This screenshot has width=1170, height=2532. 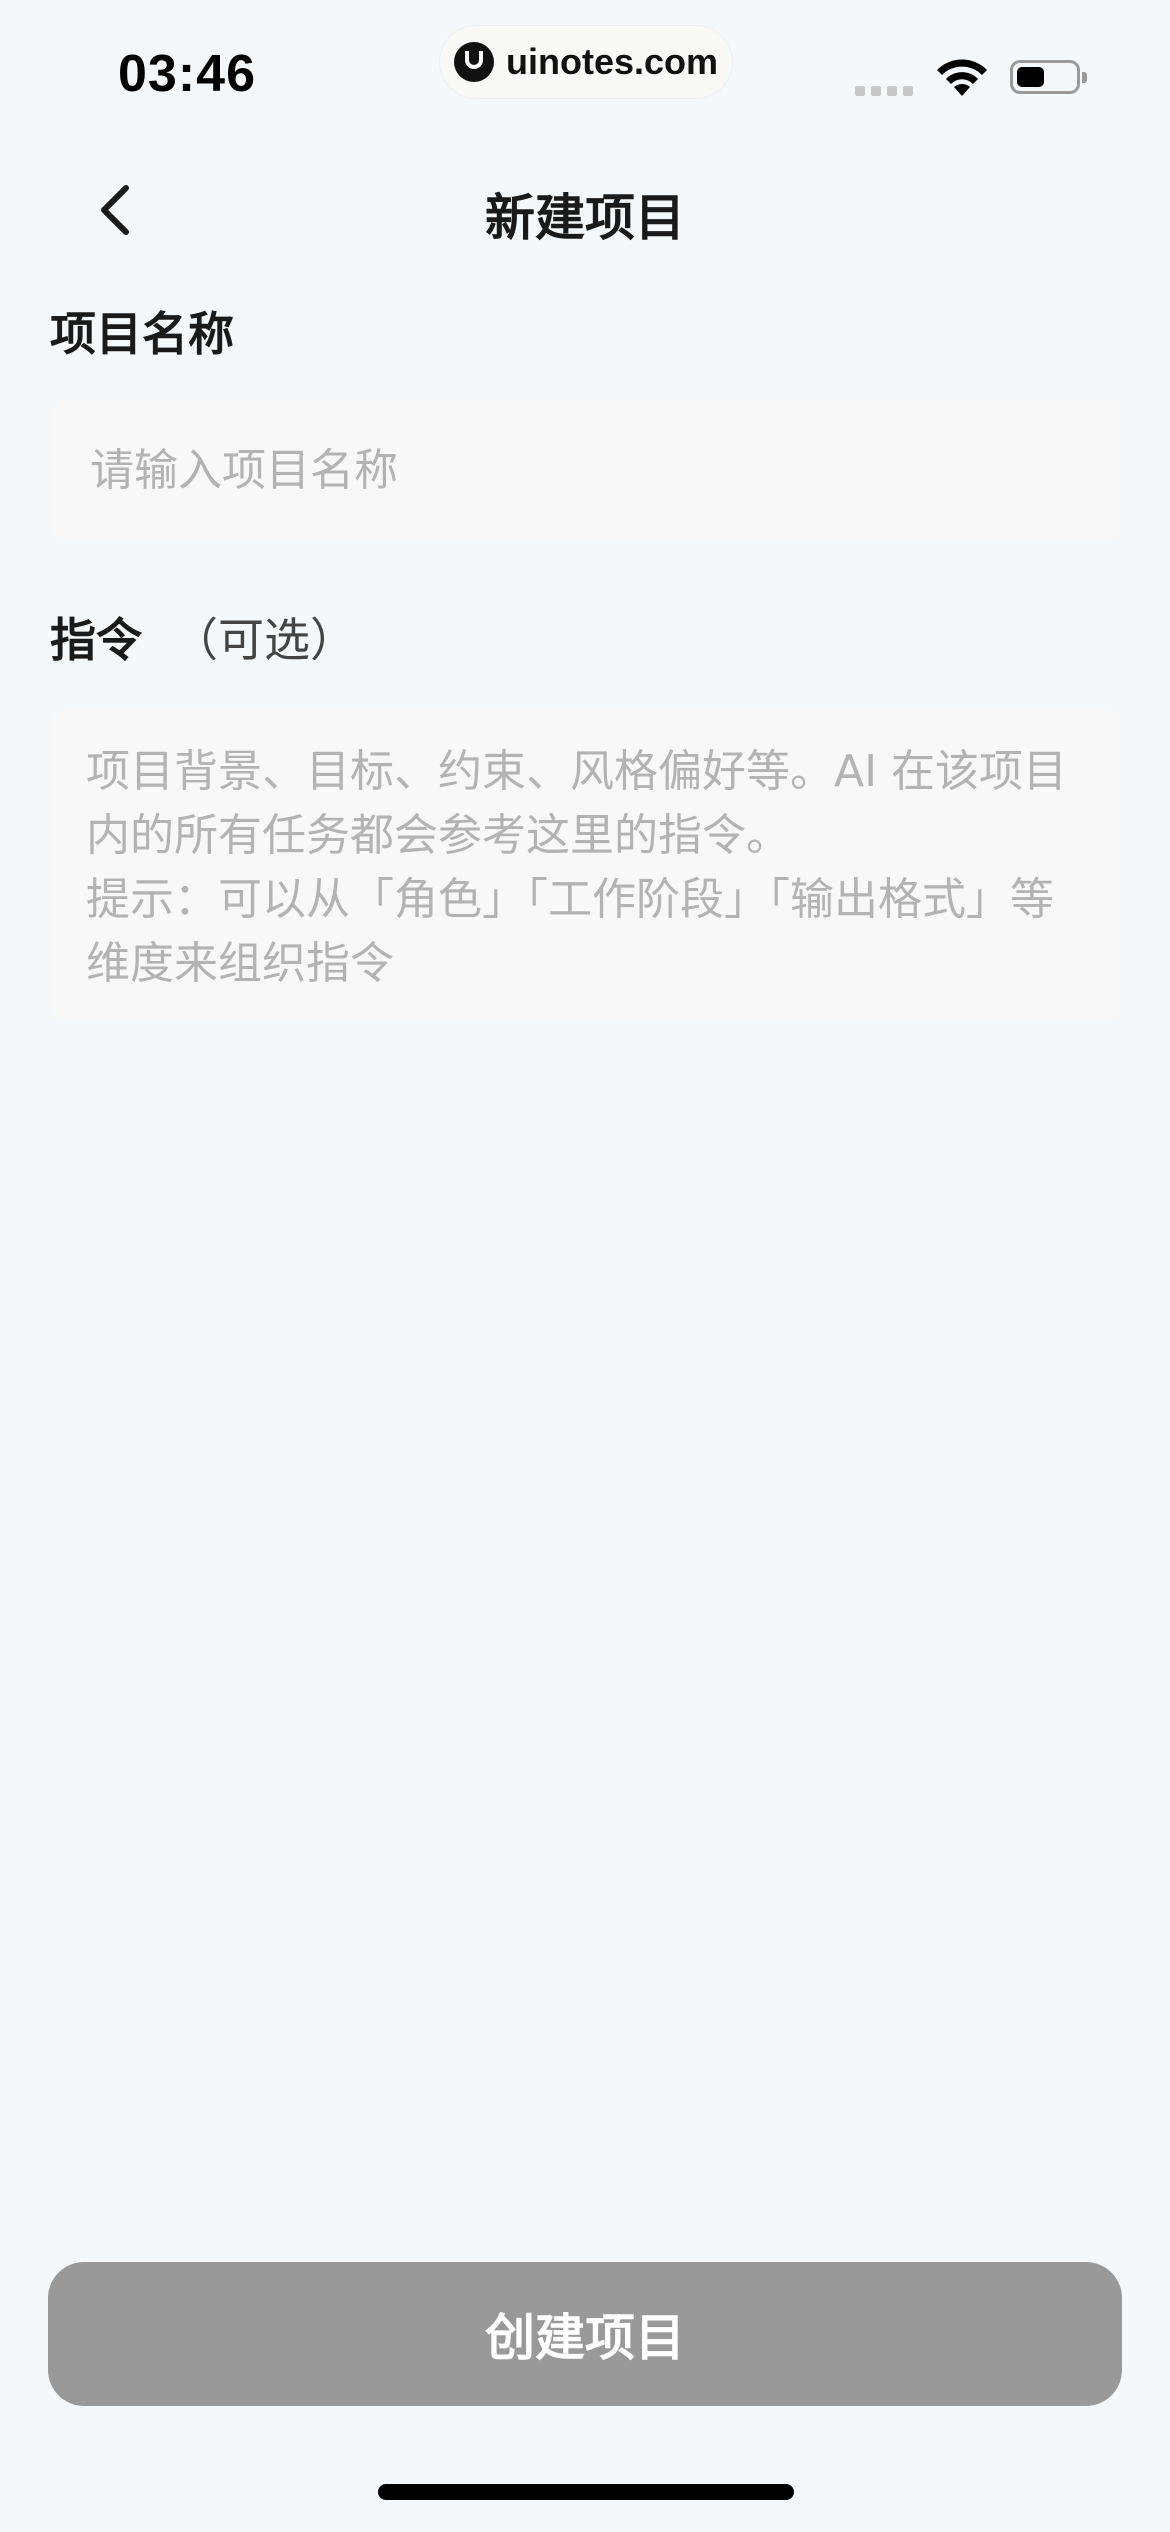 What do you see at coordinates (612, 61) in the screenshot?
I see `url-text: uinotes.com` at bounding box center [612, 61].